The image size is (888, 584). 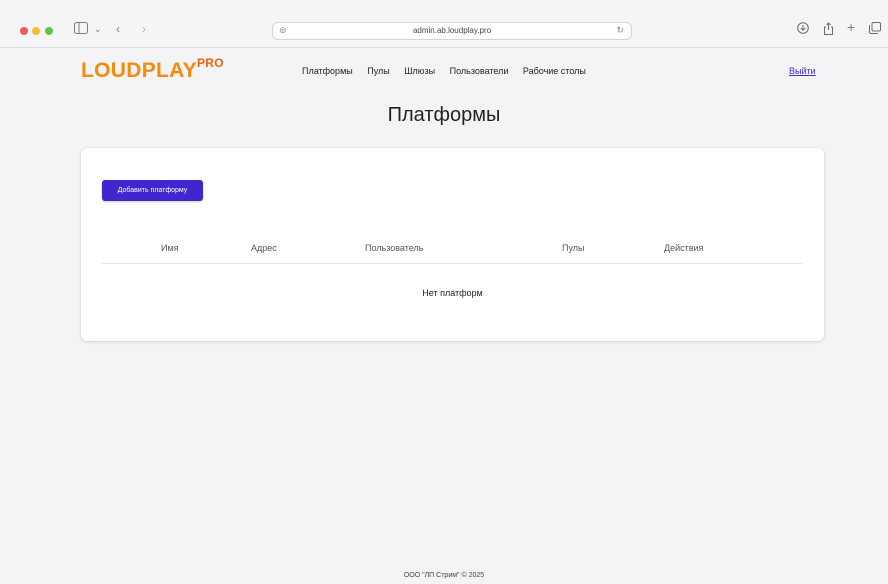 What do you see at coordinates (803, 29) in the screenshot?
I see `download-icon` at bounding box center [803, 29].